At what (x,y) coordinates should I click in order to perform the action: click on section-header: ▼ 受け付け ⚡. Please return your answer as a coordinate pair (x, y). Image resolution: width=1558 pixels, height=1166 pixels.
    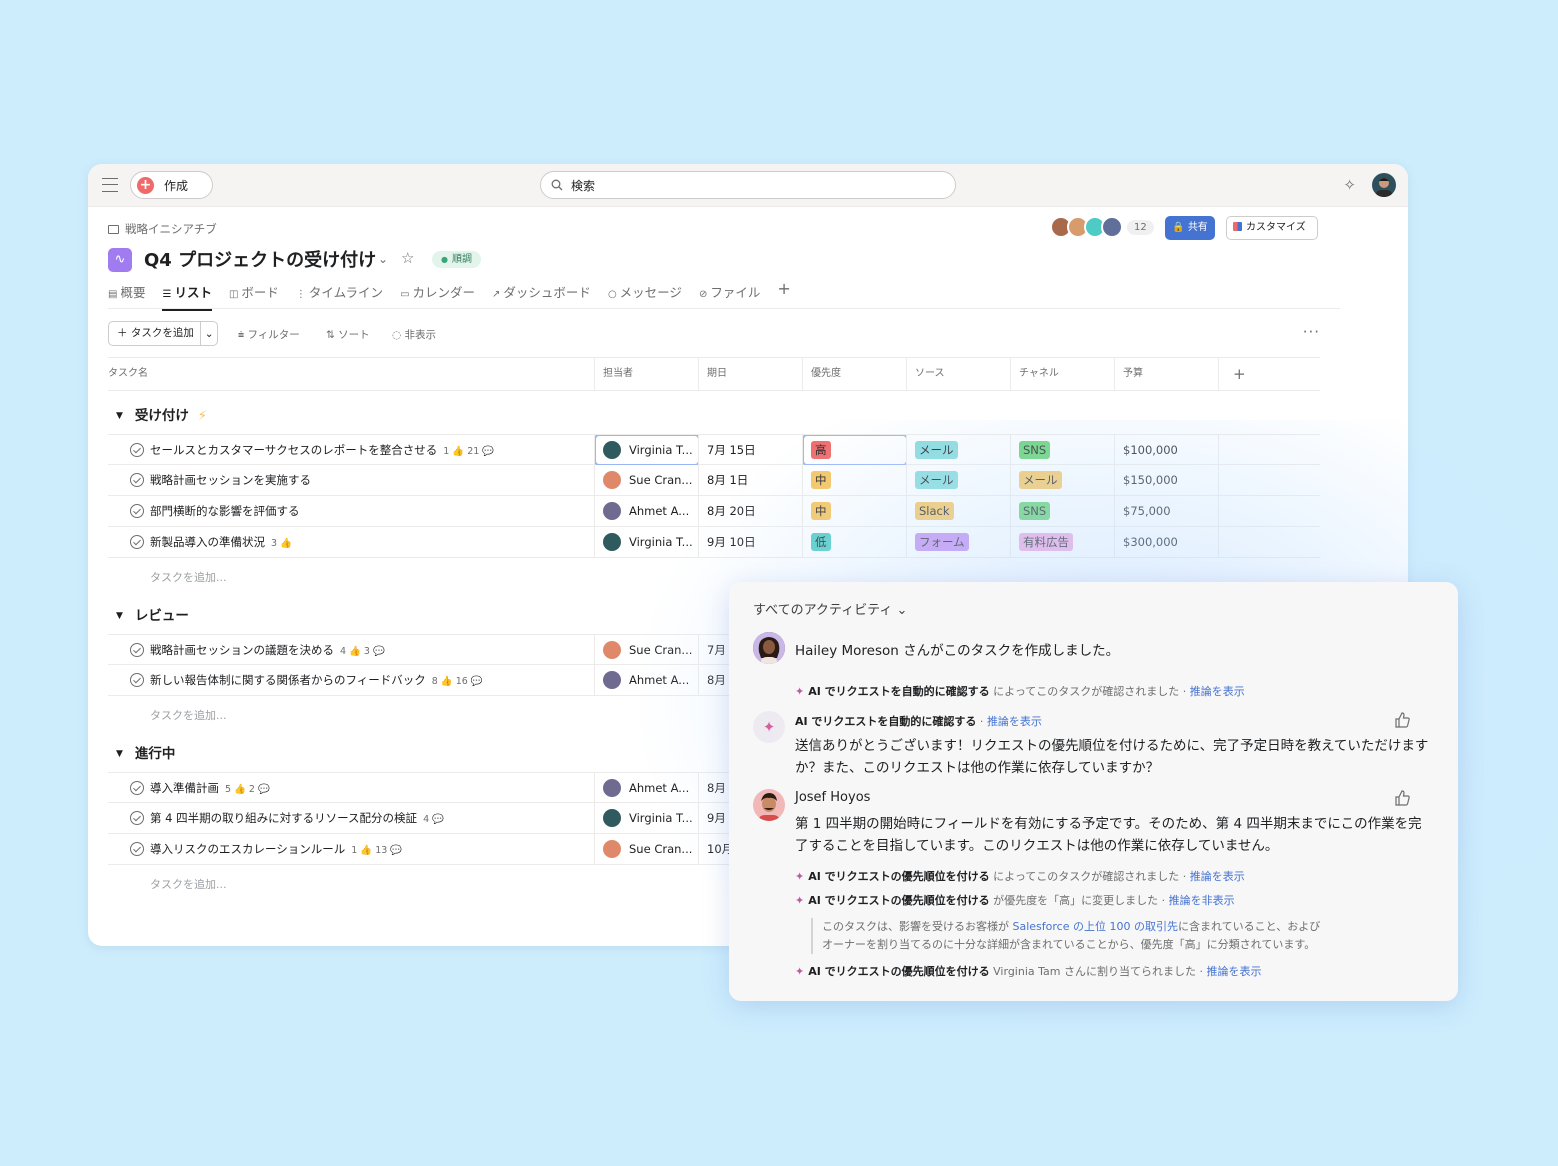
    Looking at the image, I should click on (157, 414).